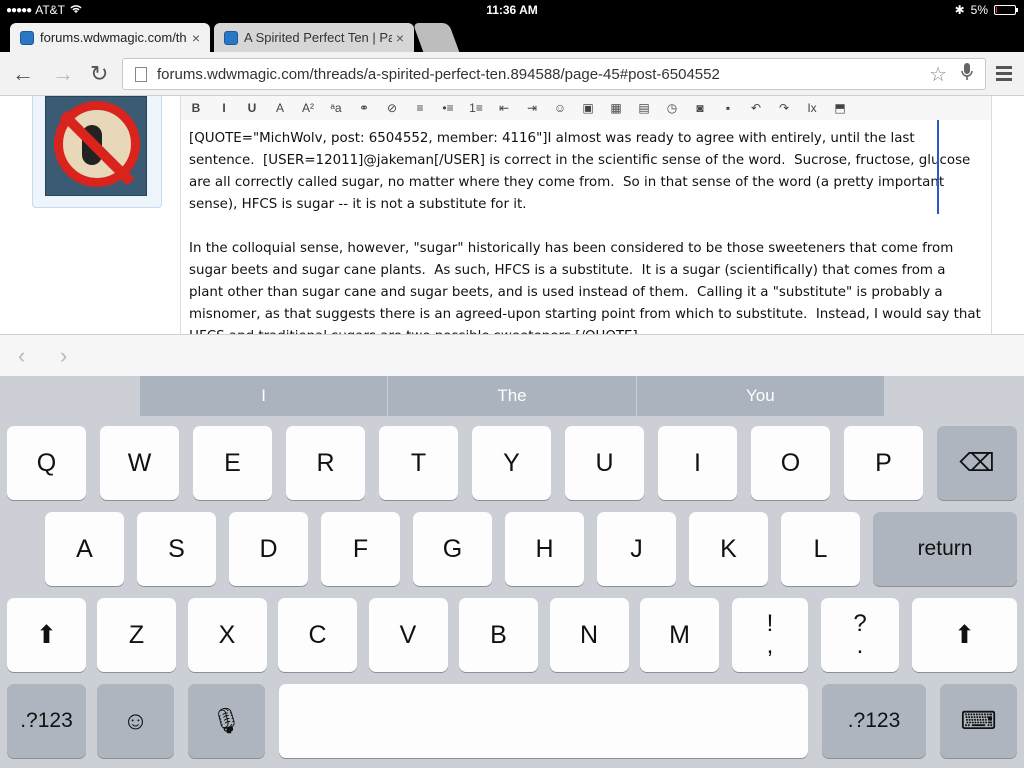 This screenshot has width=1024, height=768. What do you see at coordinates (308, 108) in the screenshot?
I see `editor-tool-4-icon: A²` at bounding box center [308, 108].